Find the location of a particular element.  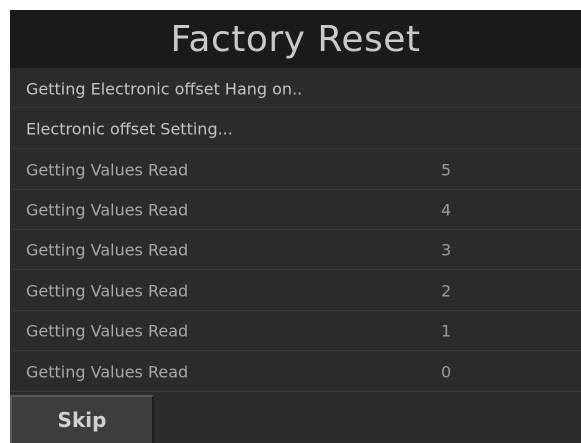

reading-row: Getting Values Read 1 is located at coordinates (295, 331).